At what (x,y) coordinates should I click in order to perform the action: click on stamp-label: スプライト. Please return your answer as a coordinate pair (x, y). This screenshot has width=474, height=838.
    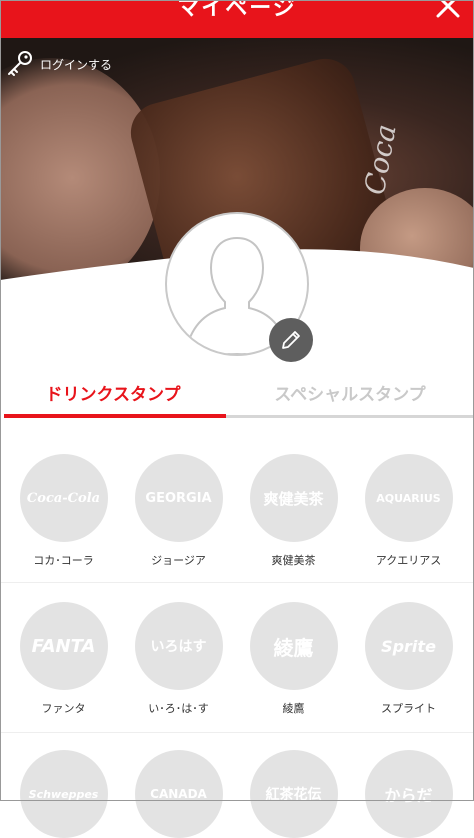
    Looking at the image, I should click on (408, 708).